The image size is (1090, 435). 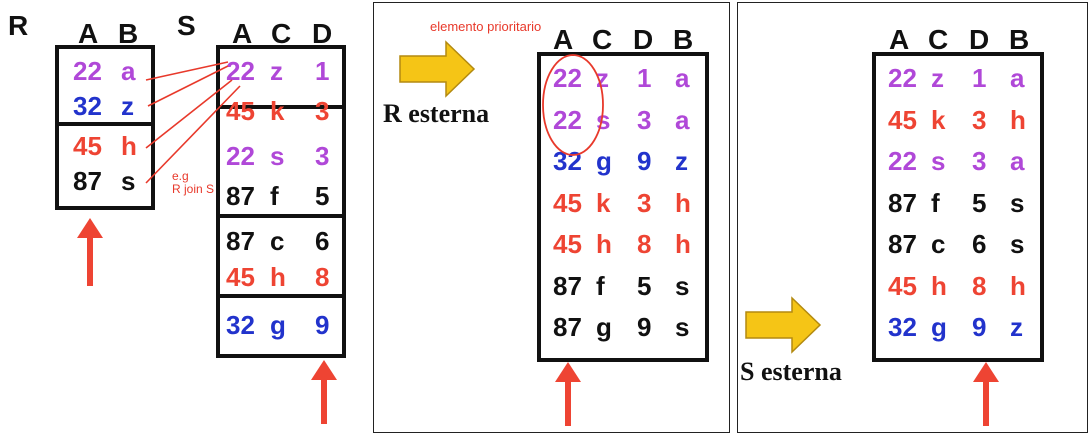 I want to click on right-cell-r5-c4: s, so click(x=1017, y=244).